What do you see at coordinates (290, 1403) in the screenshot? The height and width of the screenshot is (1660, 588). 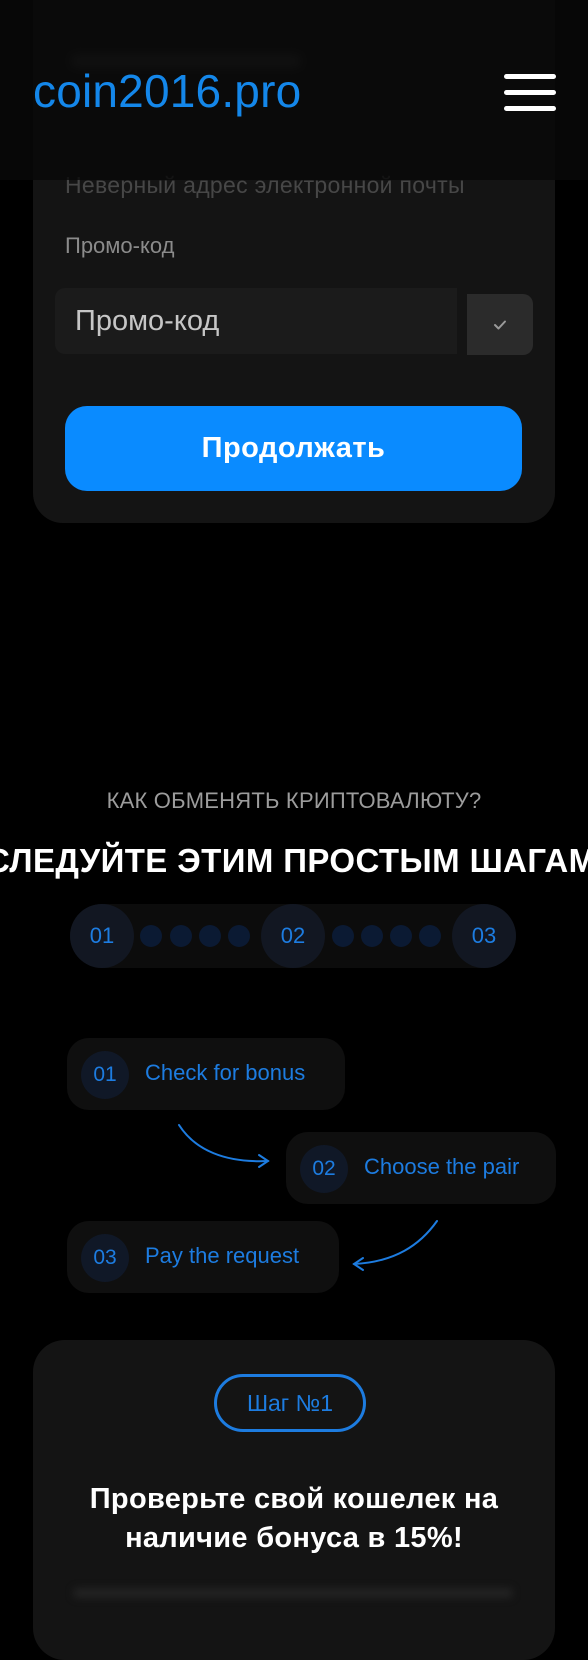 I see `step-badge: Шаг №1` at bounding box center [290, 1403].